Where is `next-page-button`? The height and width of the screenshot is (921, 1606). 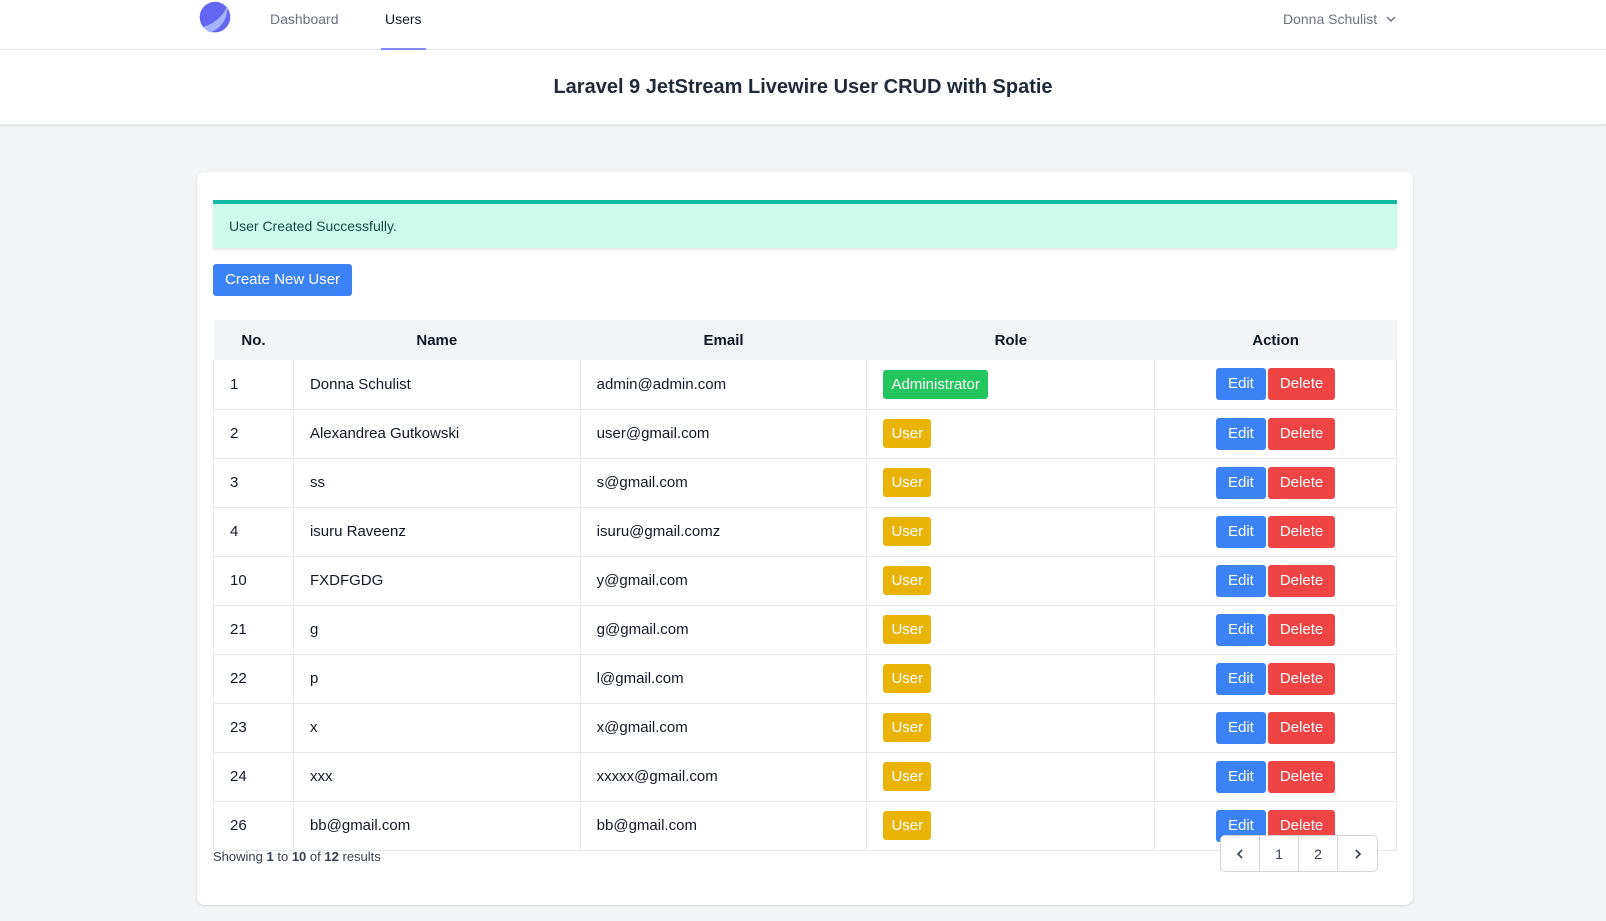 next-page-button is located at coordinates (1357, 853).